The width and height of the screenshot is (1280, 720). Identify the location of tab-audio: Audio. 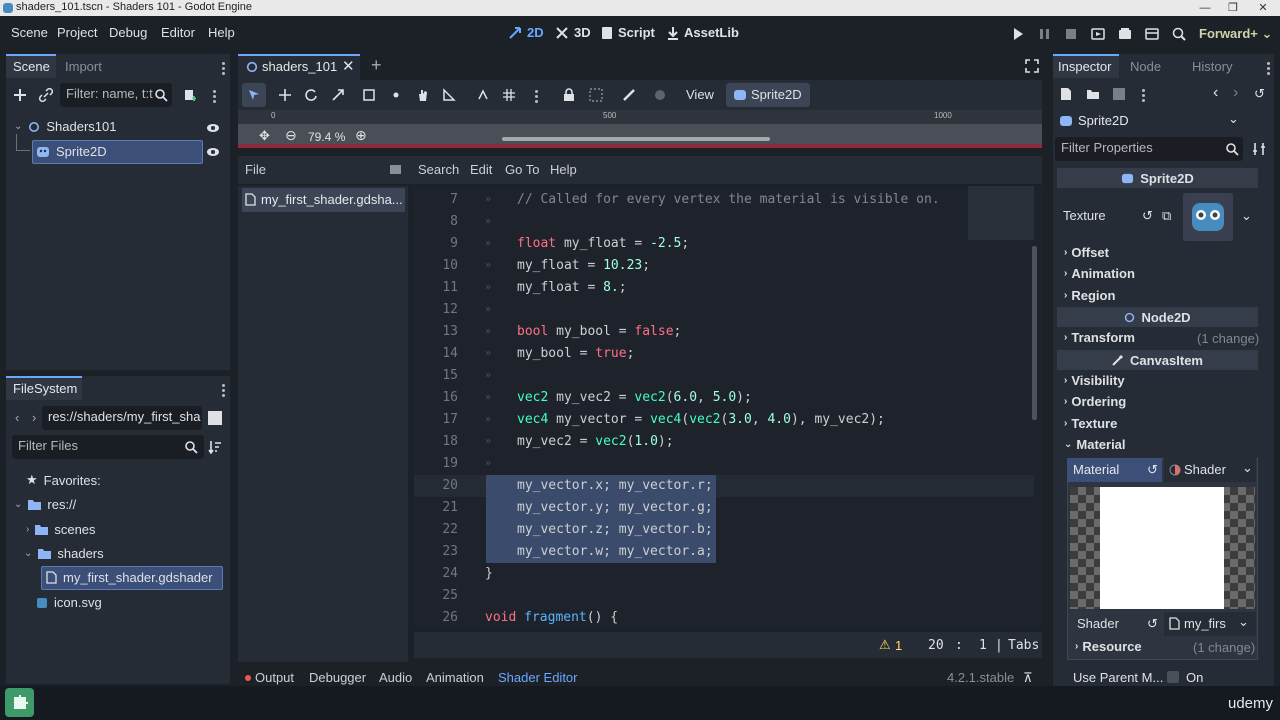
(395, 677).